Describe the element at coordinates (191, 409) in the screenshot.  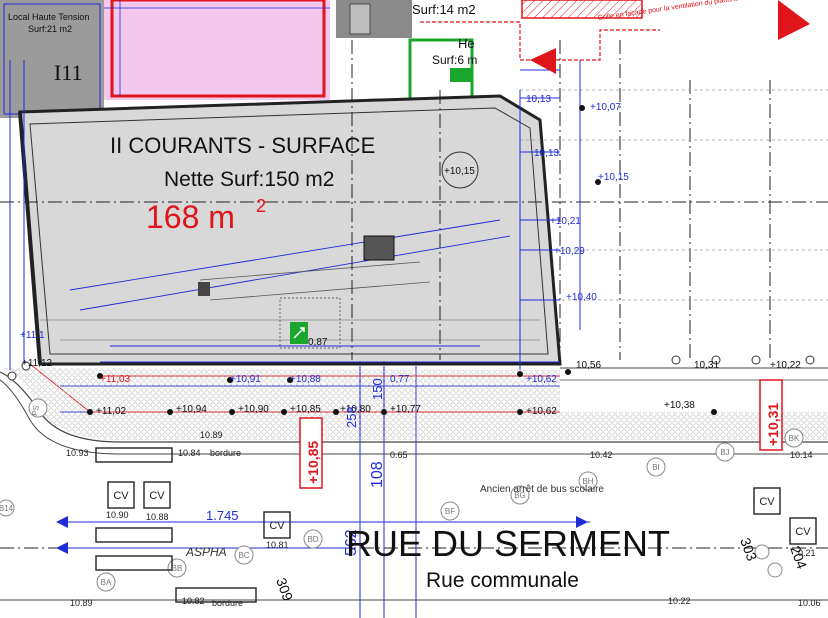
I see `svg-text: +10,94` at that location.